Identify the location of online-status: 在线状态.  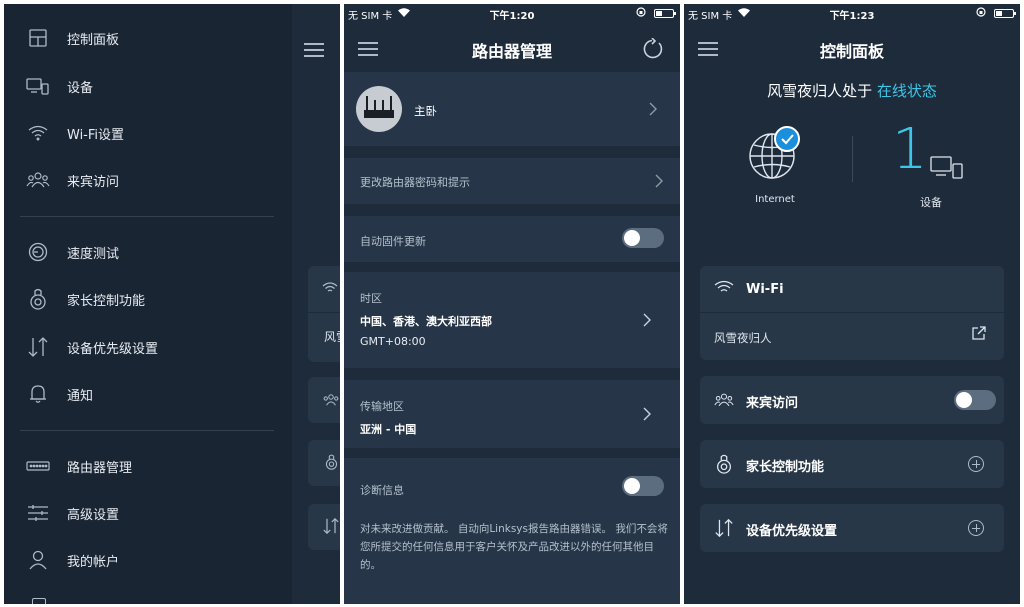
(906, 91).